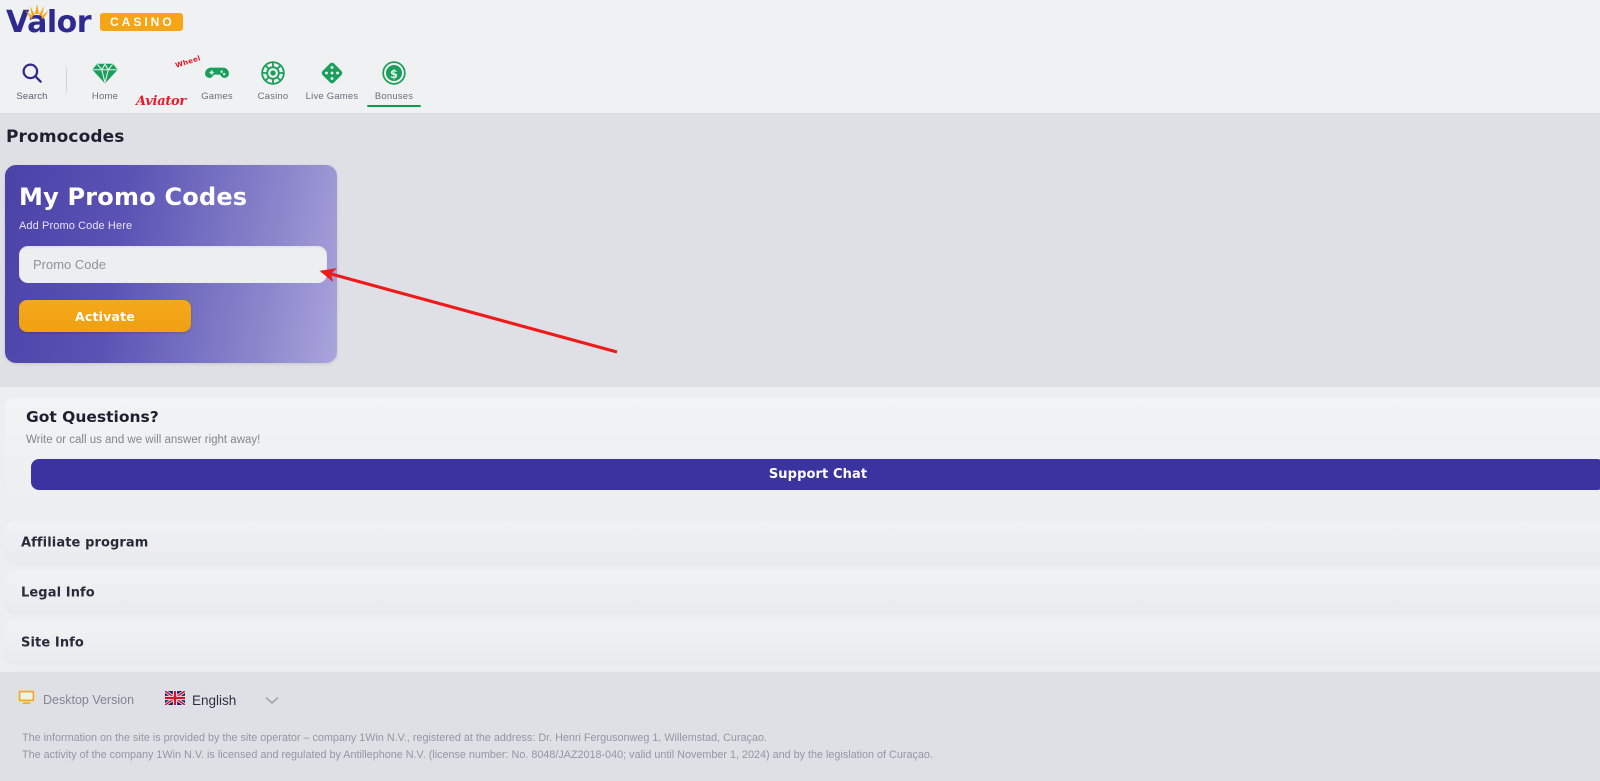 The width and height of the screenshot is (1600, 781). I want to click on sidebar-item-label: Bonuses, so click(394, 96).